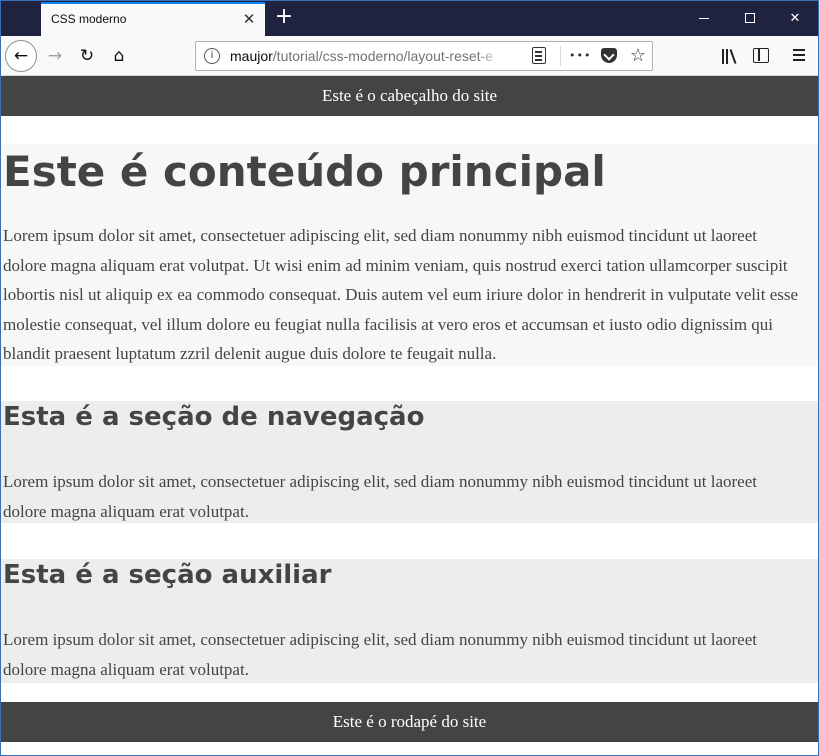 This screenshot has width=819, height=756. What do you see at coordinates (750, 18) in the screenshot?
I see `maximize-icon` at bounding box center [750, 18].